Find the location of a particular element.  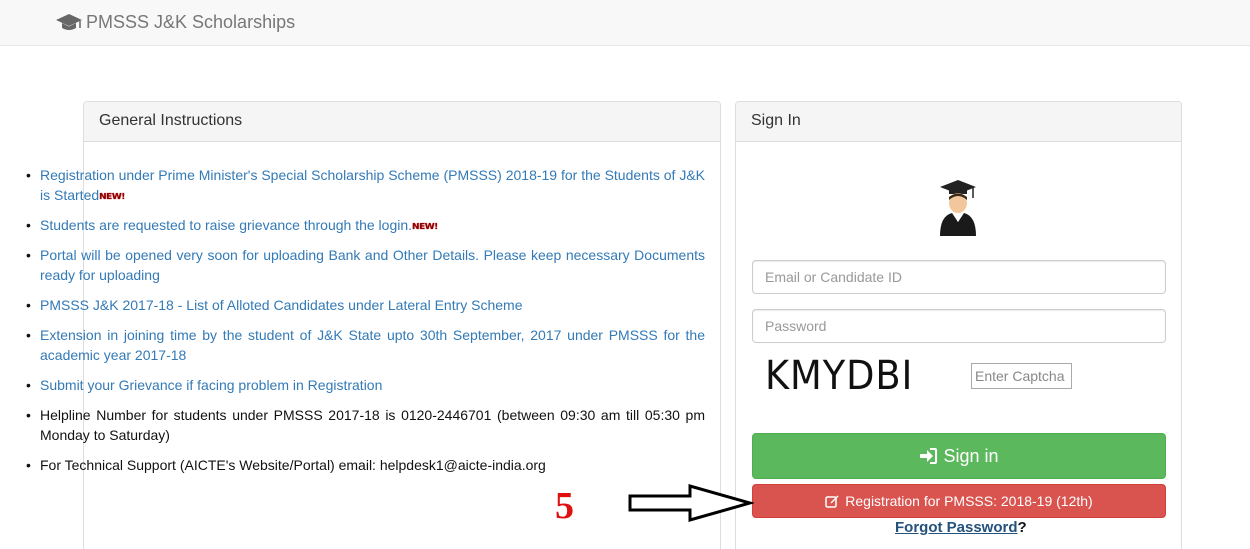

forgot-password: Forgot Password? is located at coordinates (961, 527).